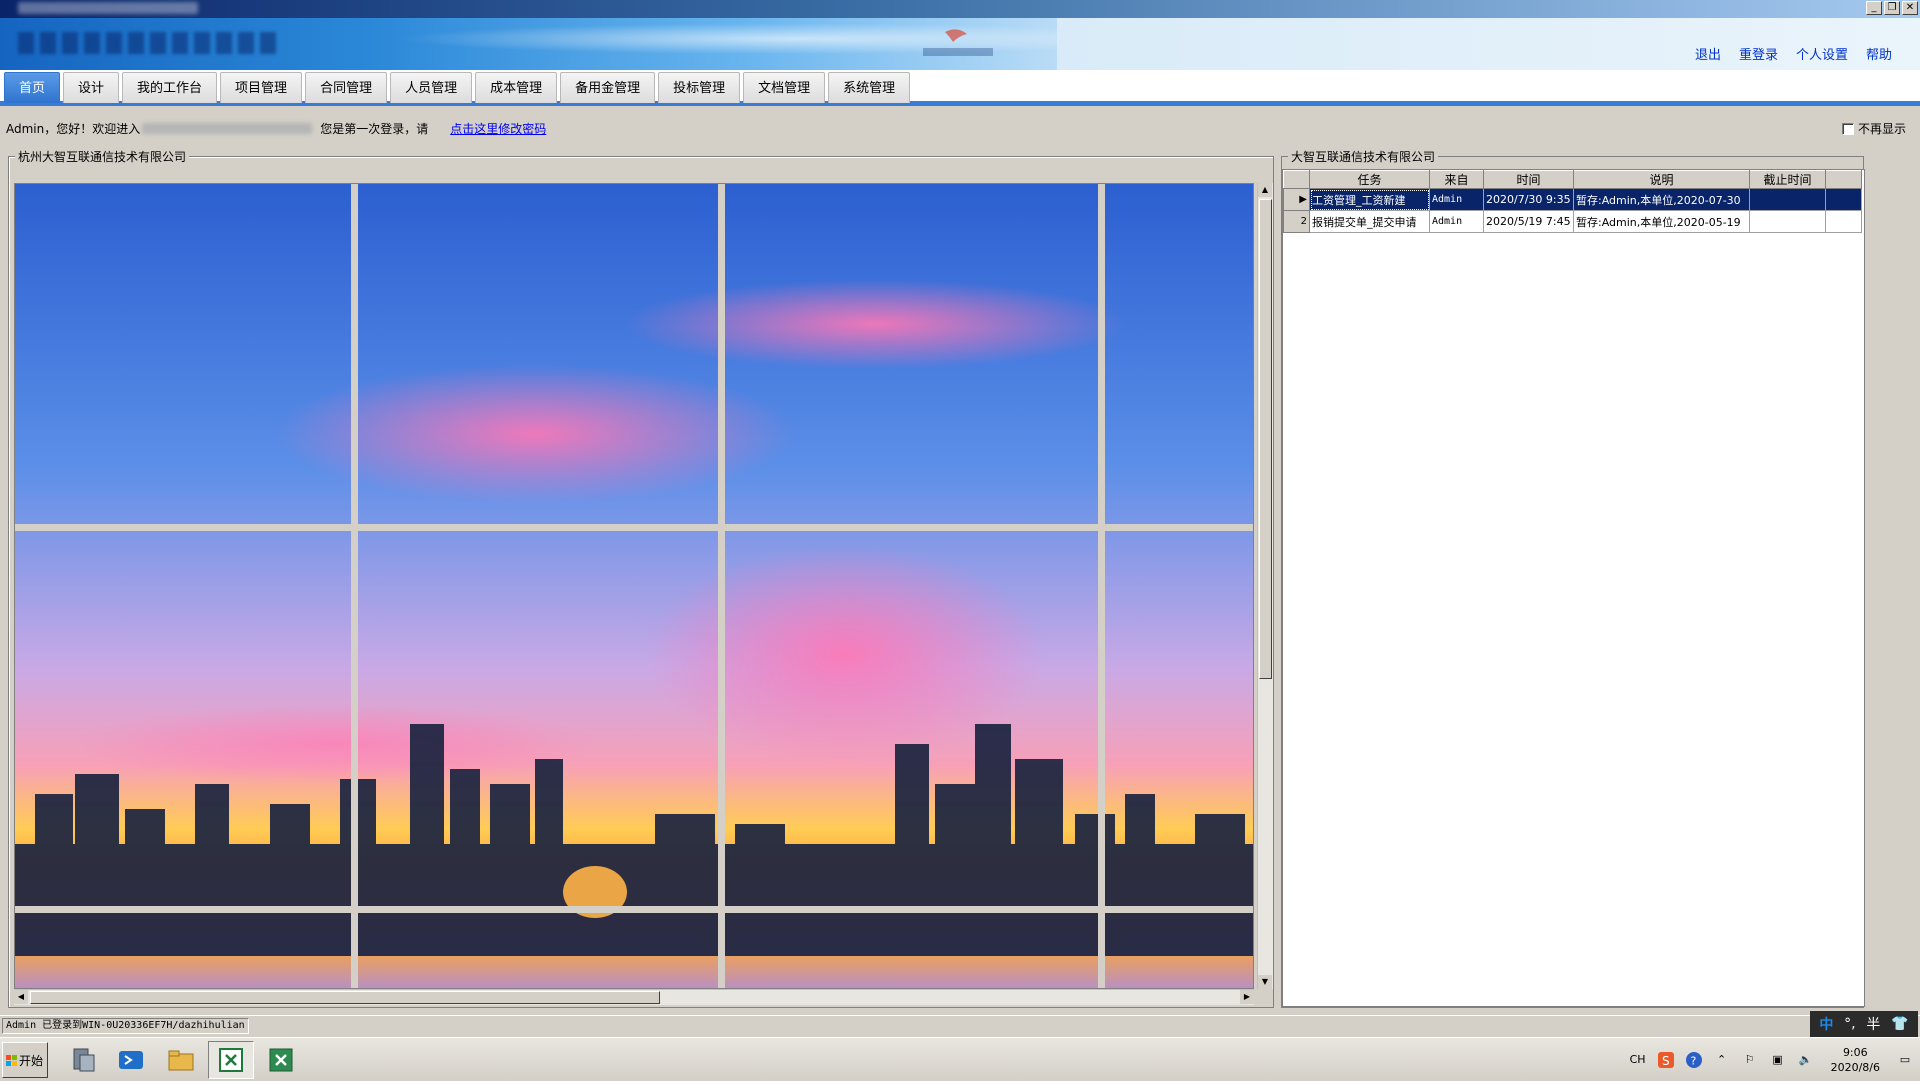  Describe the element at coordinates (227, 128) in the screenshot. I see `company-name-blurred` at that location.